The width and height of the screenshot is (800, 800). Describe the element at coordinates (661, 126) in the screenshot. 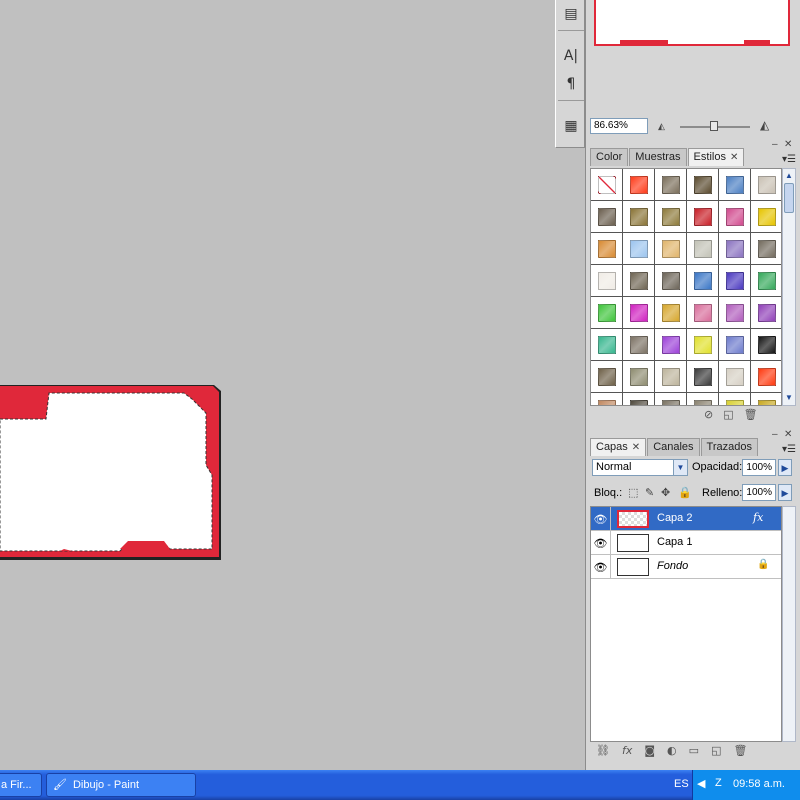

I see `zoom-out-icon: ◭` at that location.